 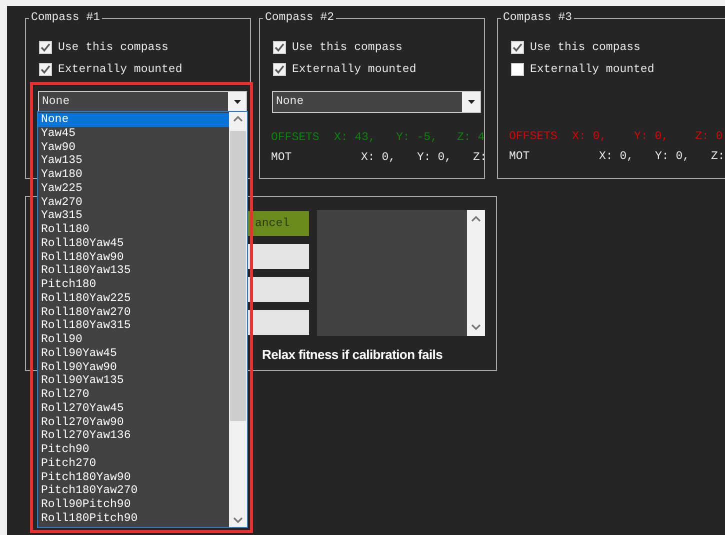 I want to click on dropdown-option: Roll270Yaw136, so click(x=133, y=436).